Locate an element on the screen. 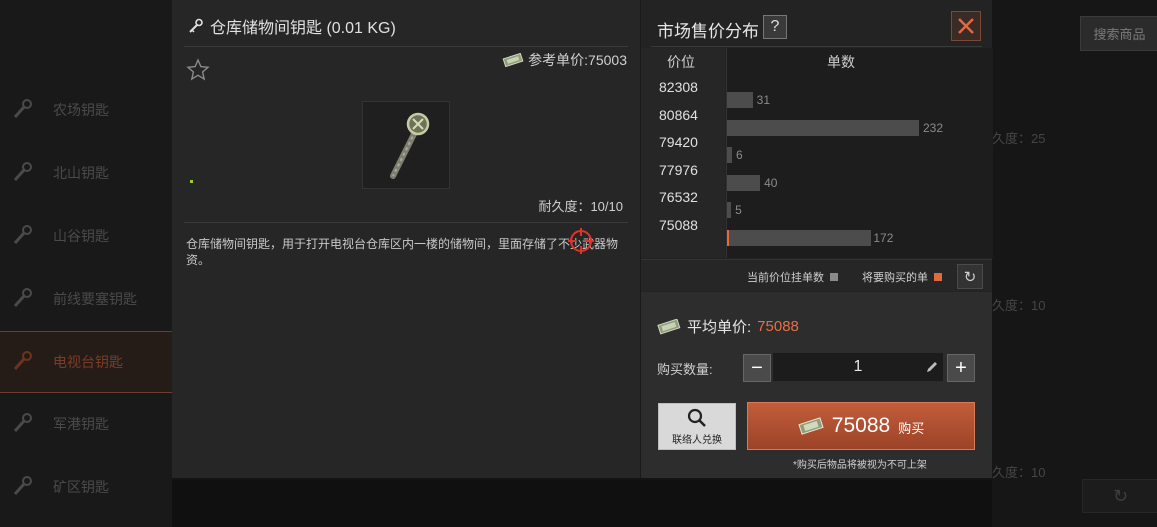 The height and width of the screenshot is (527, 1157). background-right-panel is located at coordinates (1074, 263).